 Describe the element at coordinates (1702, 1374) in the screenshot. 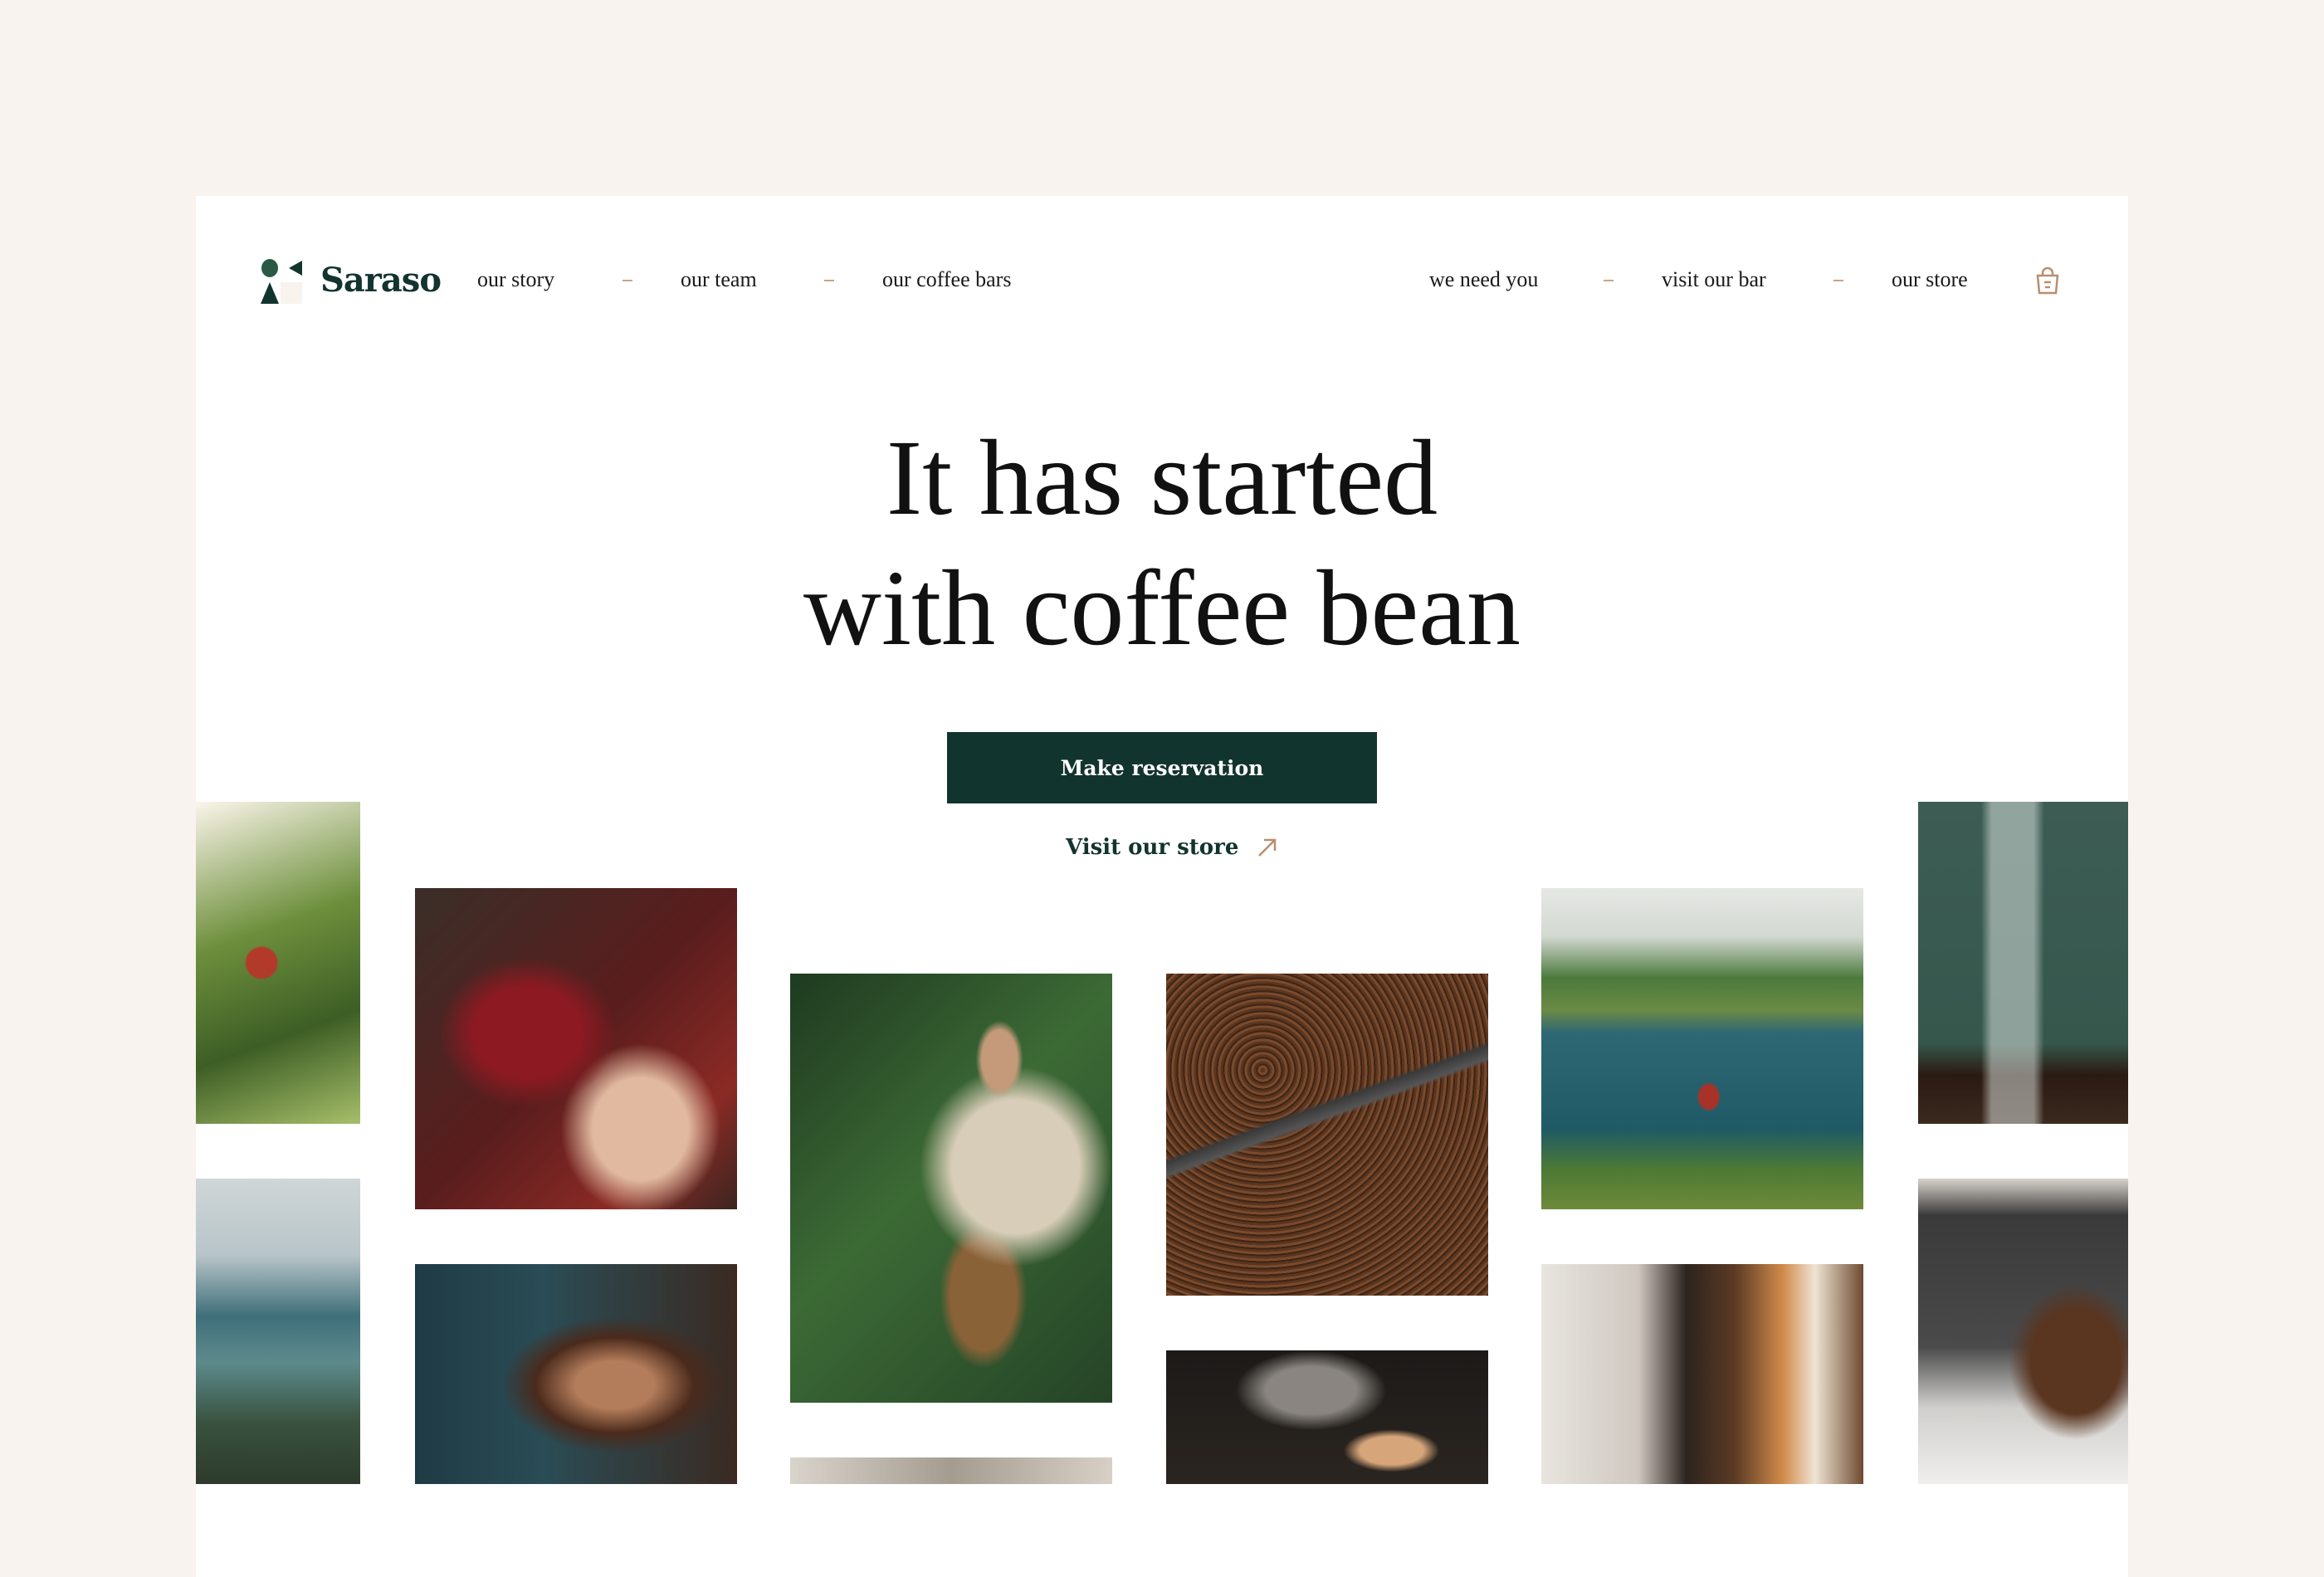

I see `photo-coffee-bar-interior` at that location.